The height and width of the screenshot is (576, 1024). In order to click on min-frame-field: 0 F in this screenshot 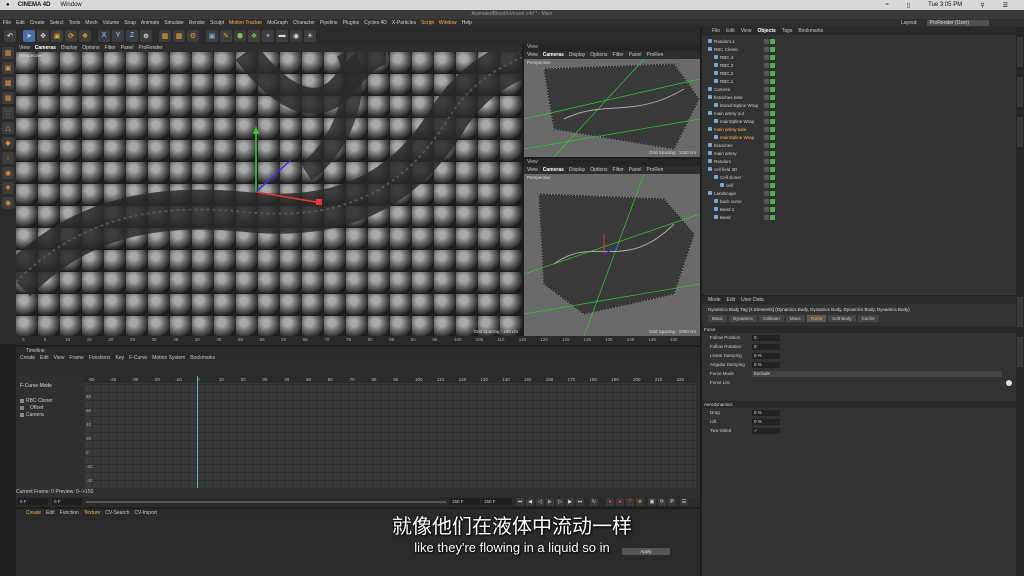, I will do `click(33, 501)`.